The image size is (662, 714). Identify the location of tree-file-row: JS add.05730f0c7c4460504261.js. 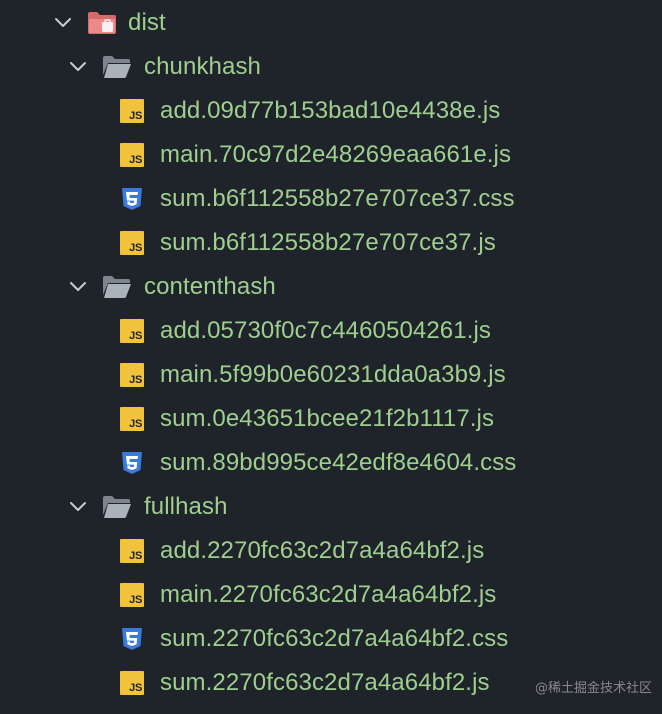
(331, 331).